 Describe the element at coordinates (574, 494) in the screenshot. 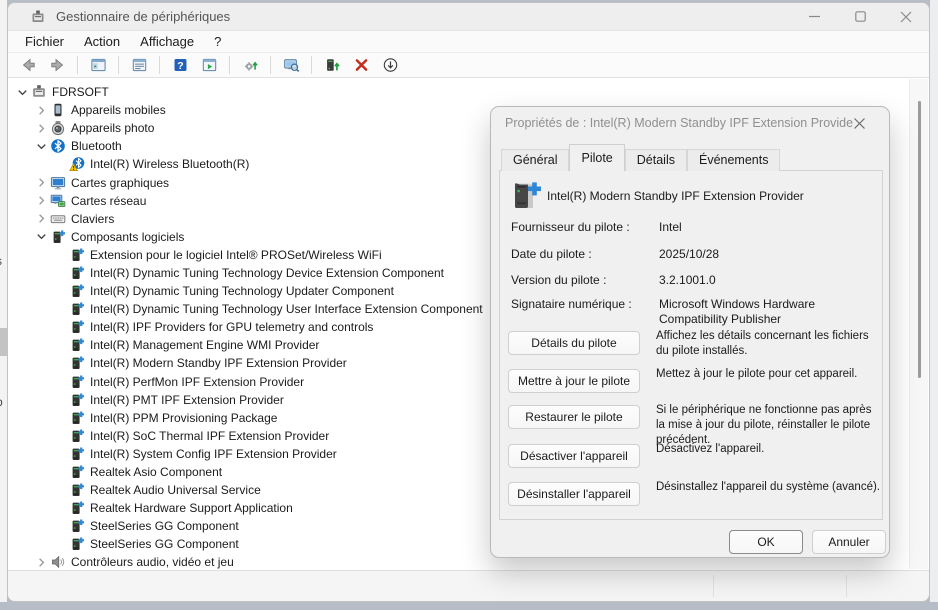

I see `uninstall-device-button: Désinstaller l'appareil` at that location.